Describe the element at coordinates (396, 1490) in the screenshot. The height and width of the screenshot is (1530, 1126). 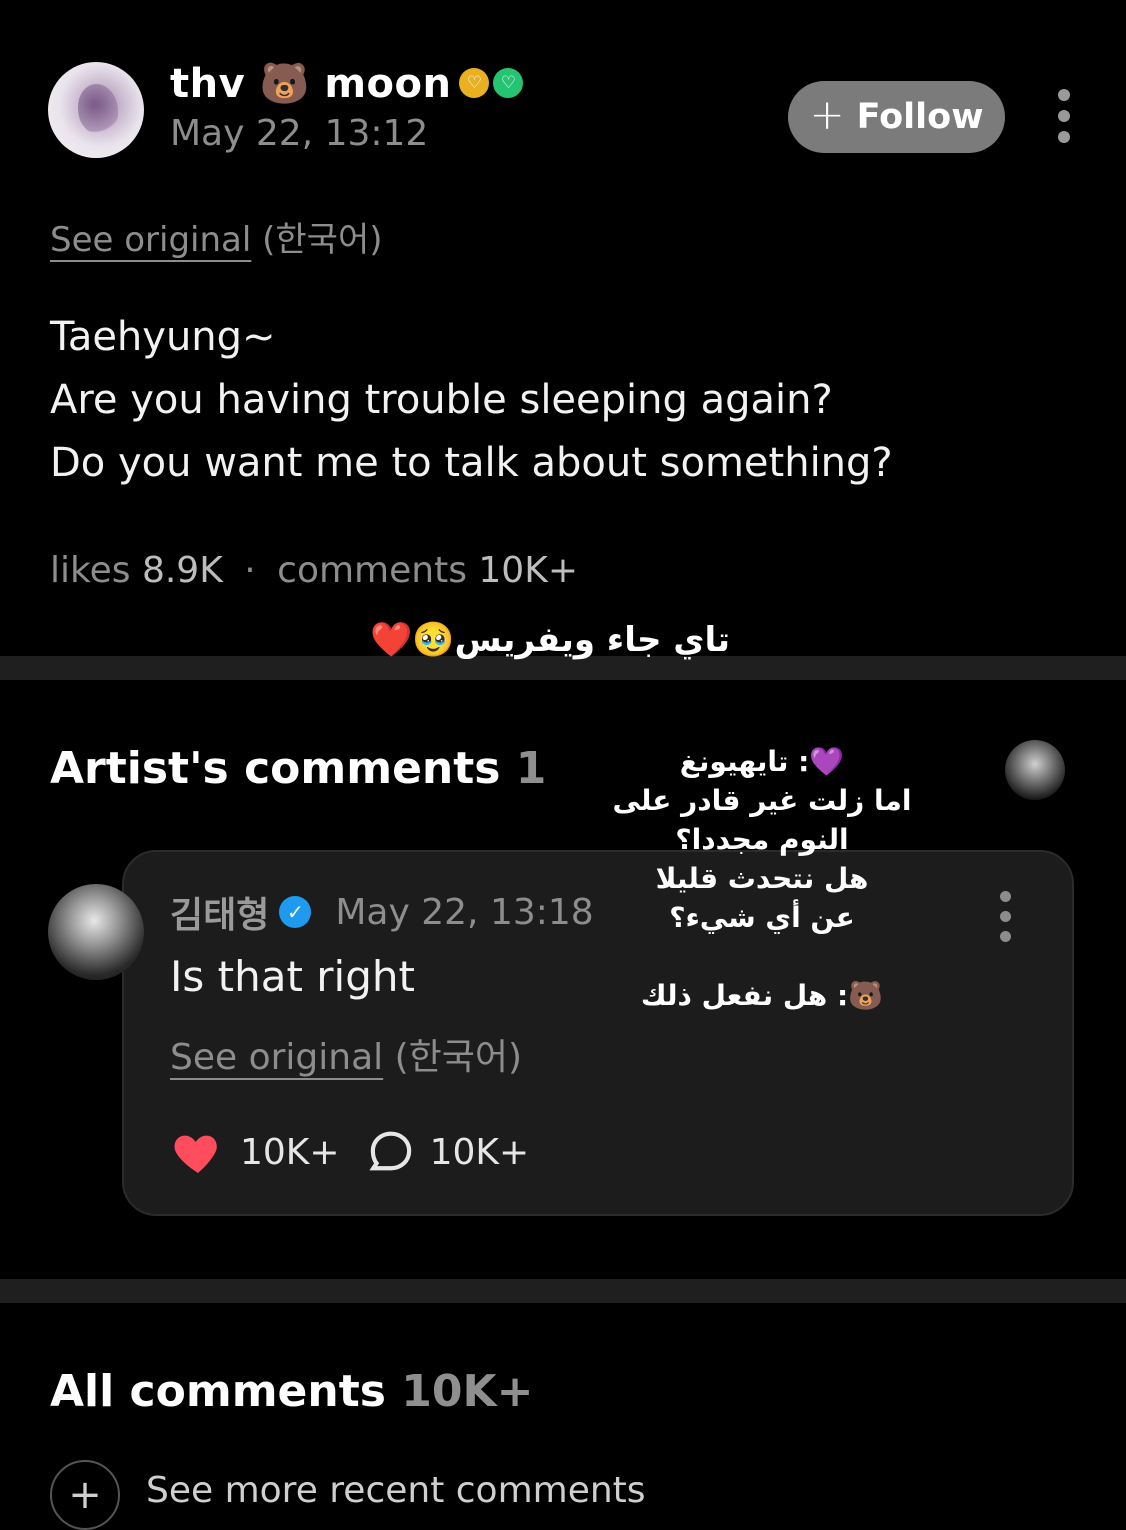
I see `see-more-comments-link: See more recent comments` at that location.